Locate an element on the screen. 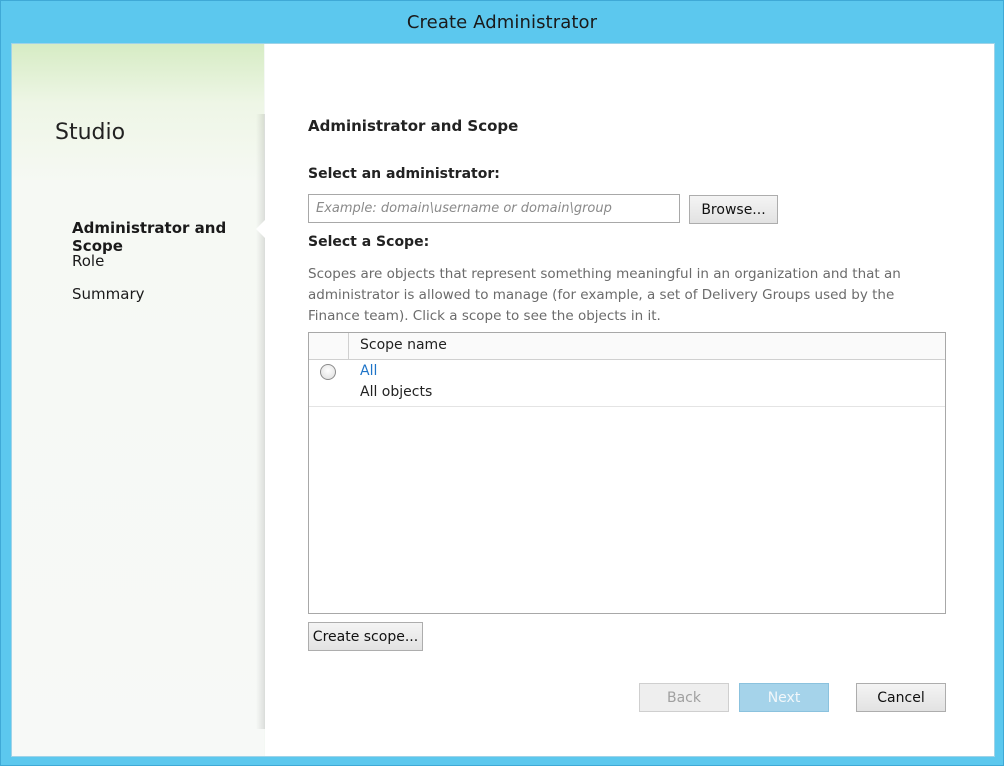  scope-radio-button is located at coordinates (328, 372).